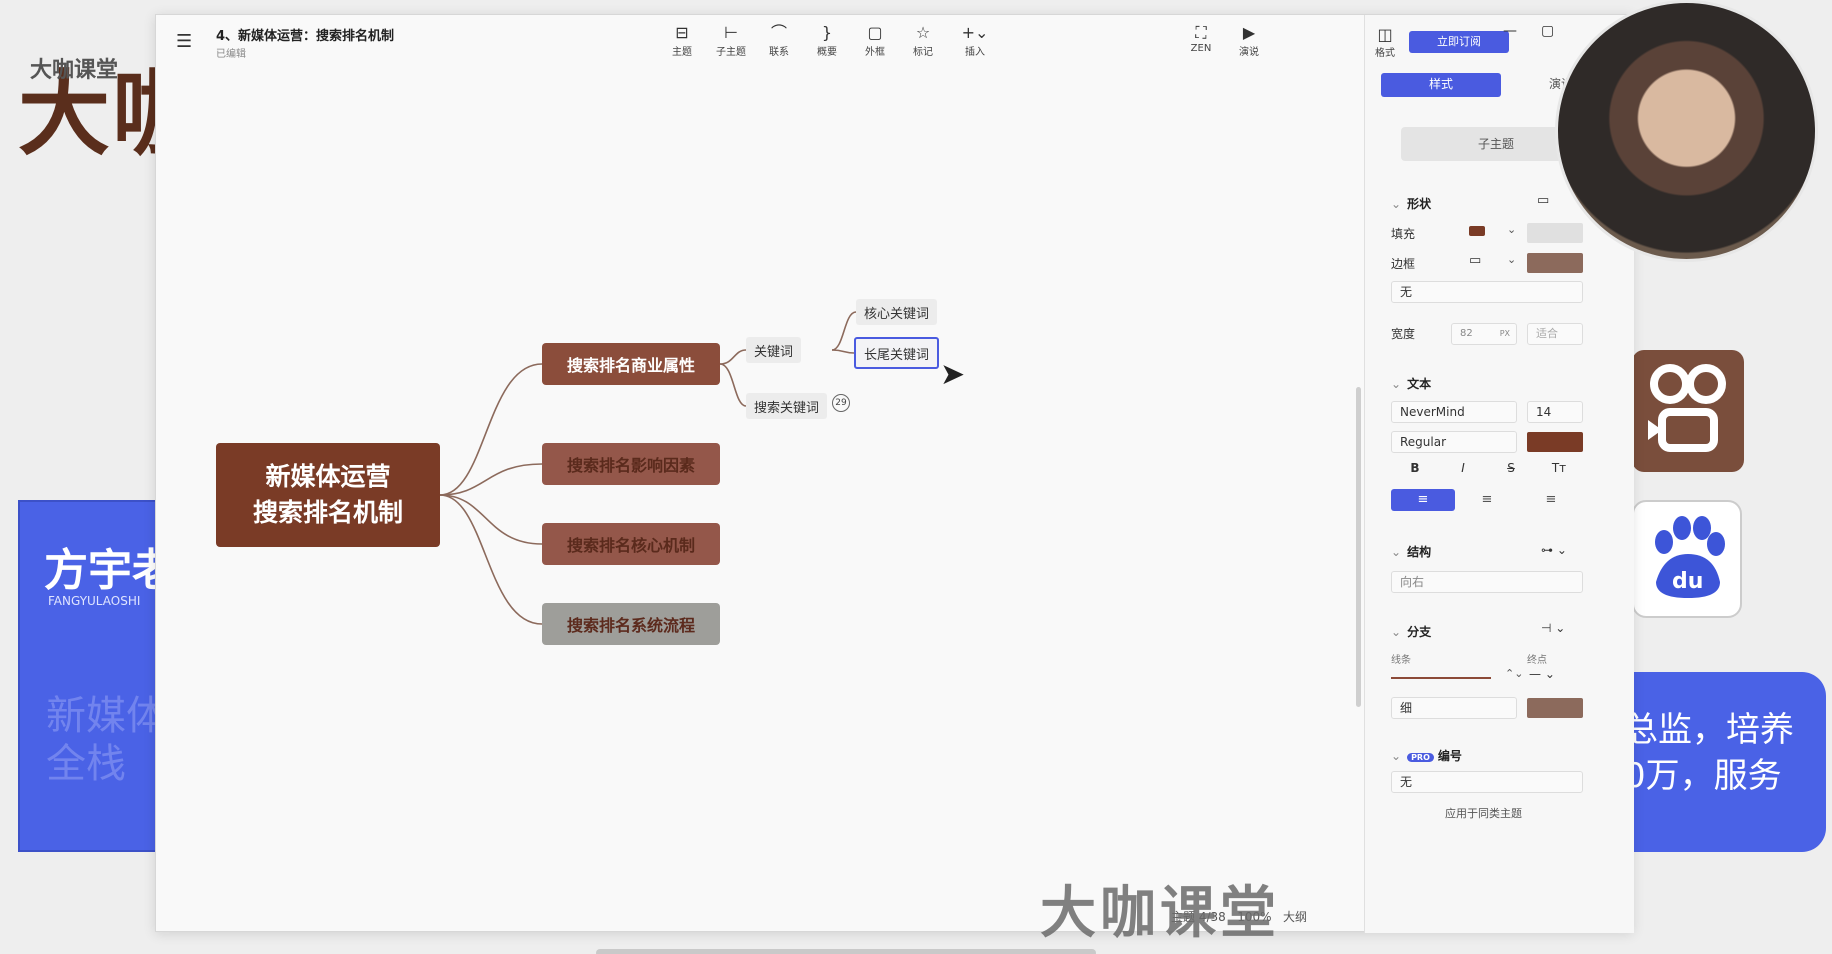  What do you see at coordinates (841, 403) in the screenshot?
I see `collapsed-count-badge: 29` at bounding box center [841, 403].